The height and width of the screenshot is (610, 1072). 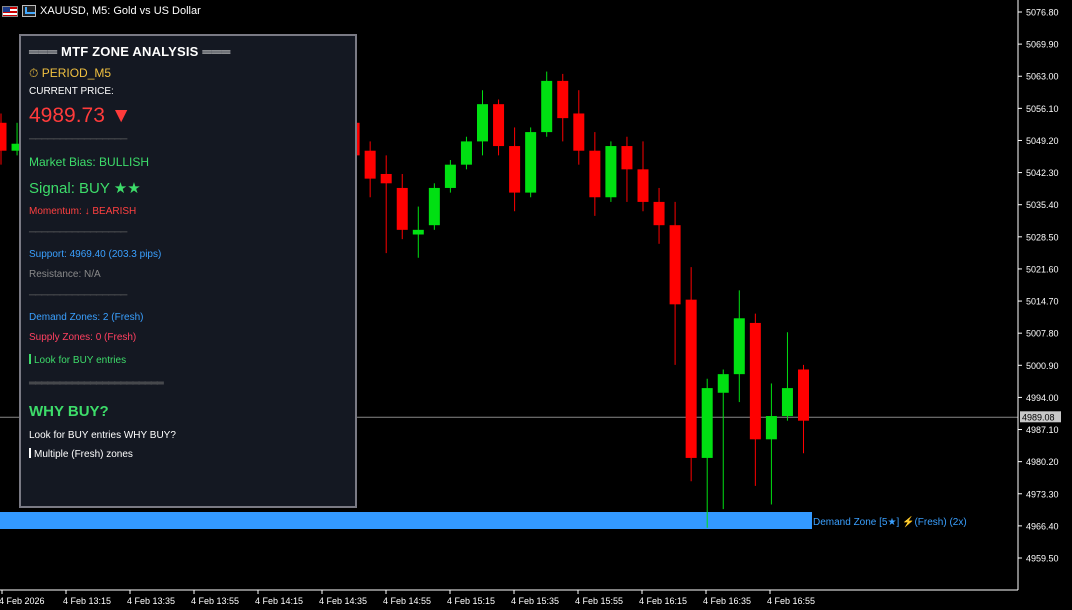 I want to click on y-tick-label: 5076.80, so click(x=1042, y=13).